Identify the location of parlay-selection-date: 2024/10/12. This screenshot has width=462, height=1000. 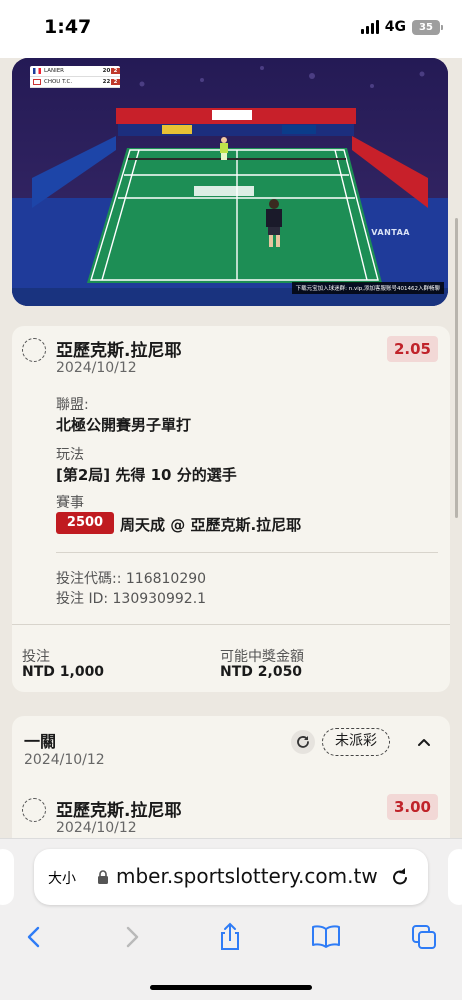
(96, 828).